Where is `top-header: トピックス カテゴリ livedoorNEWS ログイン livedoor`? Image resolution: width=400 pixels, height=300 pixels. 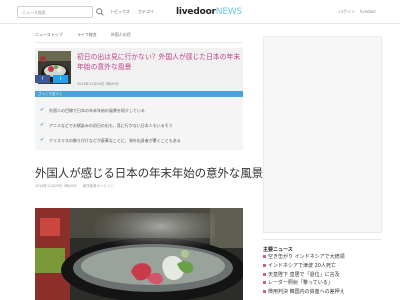 top-header: トピックス カテゴリ livedoorNEWS ログイン livedoor is located at coordinates (200, 12).